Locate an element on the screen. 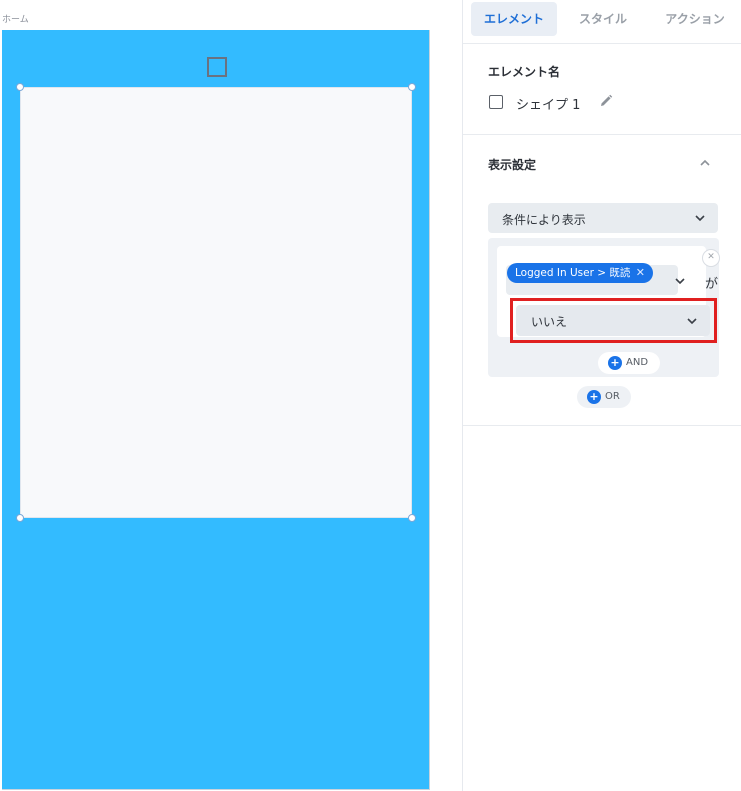 This screenshot has width=741, height=791. add-or-button: + OR is located at coordinates (604, 397).